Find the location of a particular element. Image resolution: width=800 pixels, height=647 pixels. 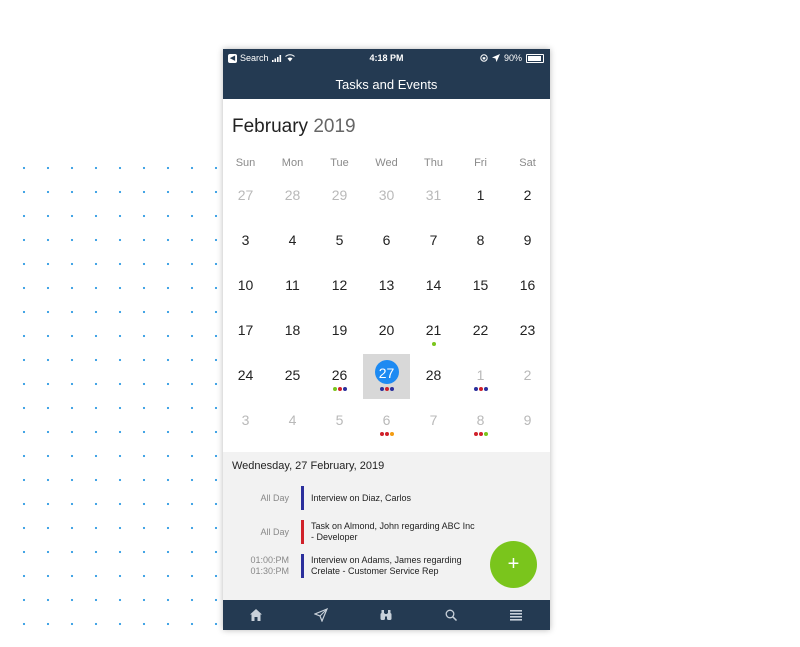

tab-binoculars is located at coordinates (385, 615).